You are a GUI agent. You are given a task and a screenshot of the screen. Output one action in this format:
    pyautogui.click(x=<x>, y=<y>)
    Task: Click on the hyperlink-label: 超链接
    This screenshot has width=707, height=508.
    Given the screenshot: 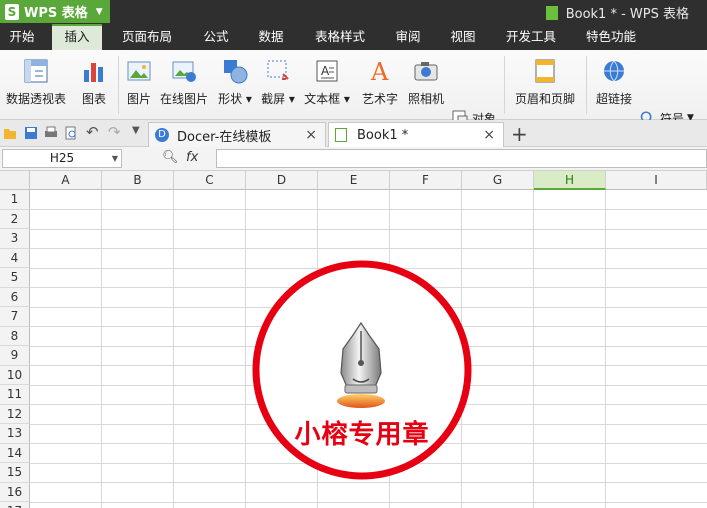 What is the action you would take?
    pyautogui.click(x=613, y=99)
    